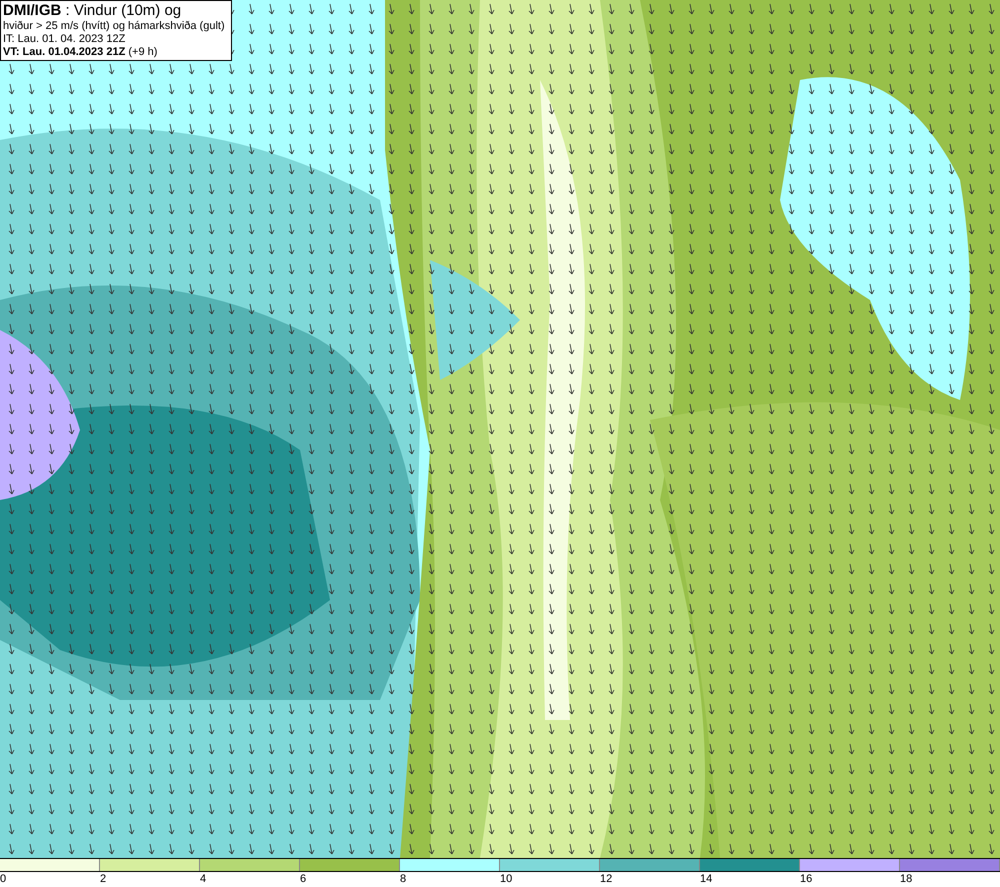 The height and width of the screenshot is (887, 1000). I want to click on map-info-text: VT: Lau. 01.04.2023 21Z (+9 h), so click(80, 52).